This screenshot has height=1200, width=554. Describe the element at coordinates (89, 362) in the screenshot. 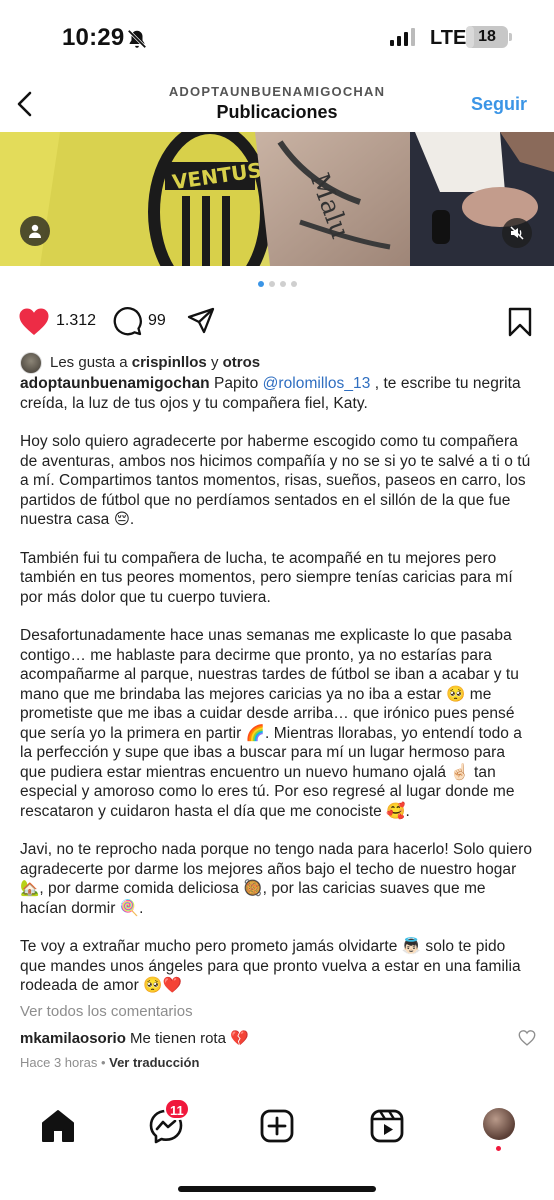

I see `liked-by-prefix: Les gusta a` at that location.